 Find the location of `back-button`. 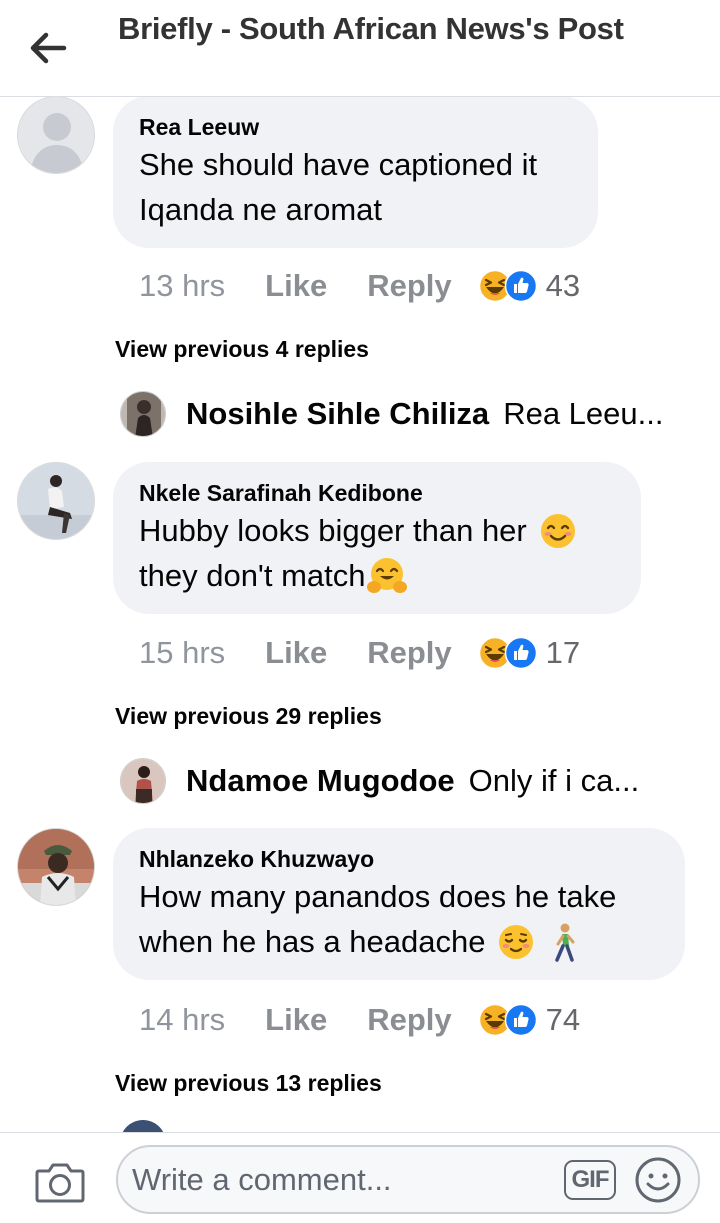

back-button is located at coordinates (48, 48).